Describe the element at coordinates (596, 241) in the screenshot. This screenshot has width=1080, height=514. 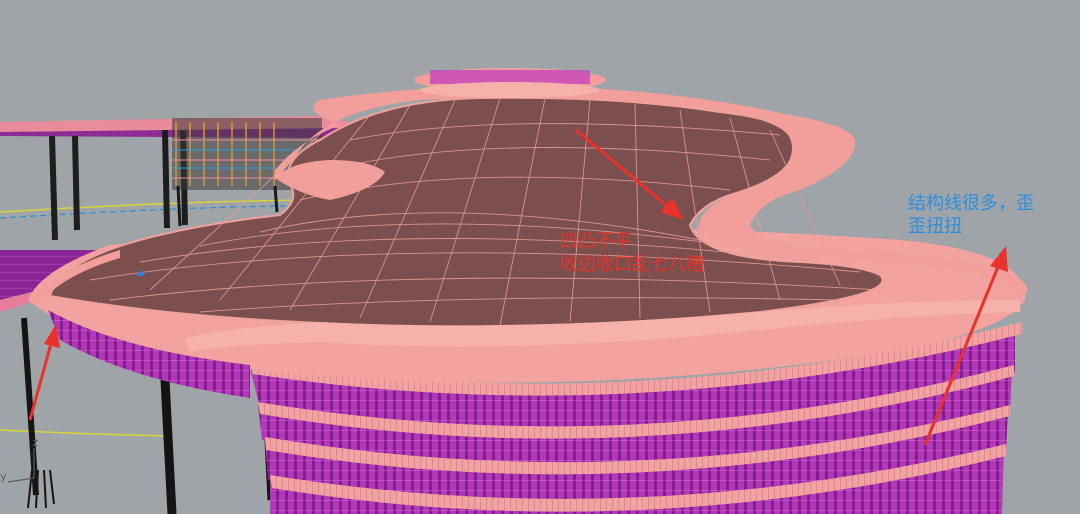
I see `annotation-uneven-line1: 凹凸不平` at that location.